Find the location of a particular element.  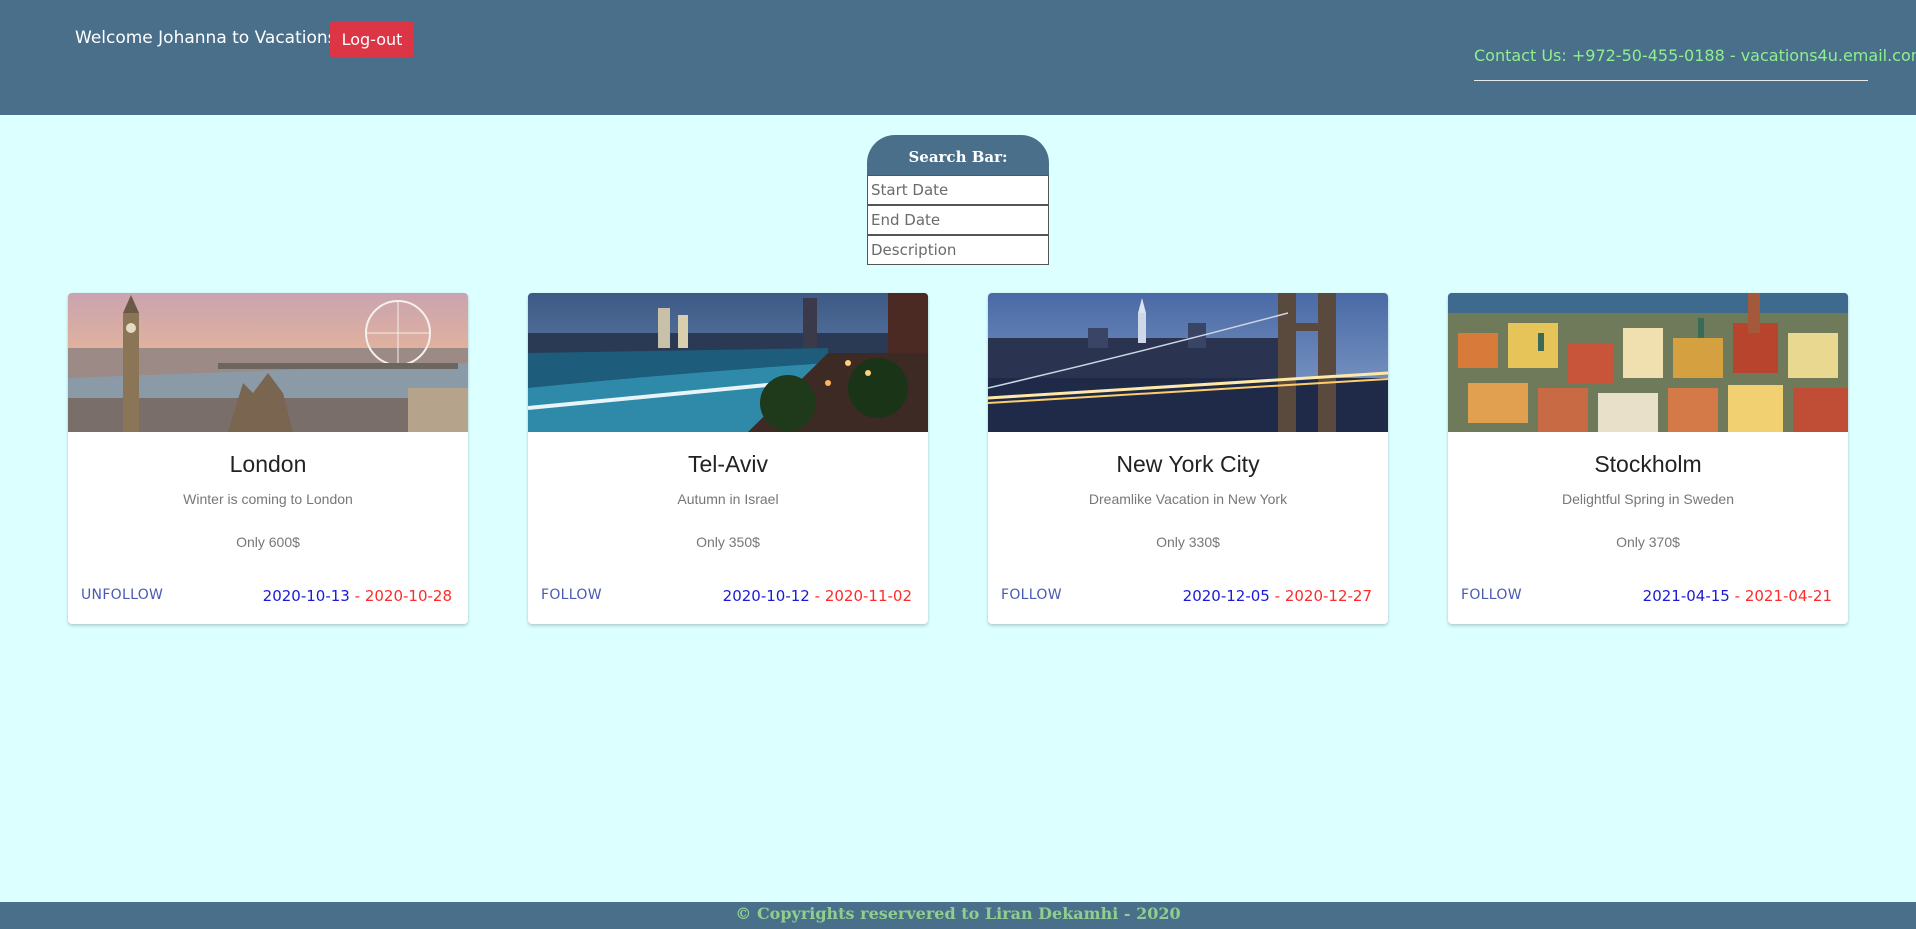

logout-button: Log-out is located at coordinates (372, 39).